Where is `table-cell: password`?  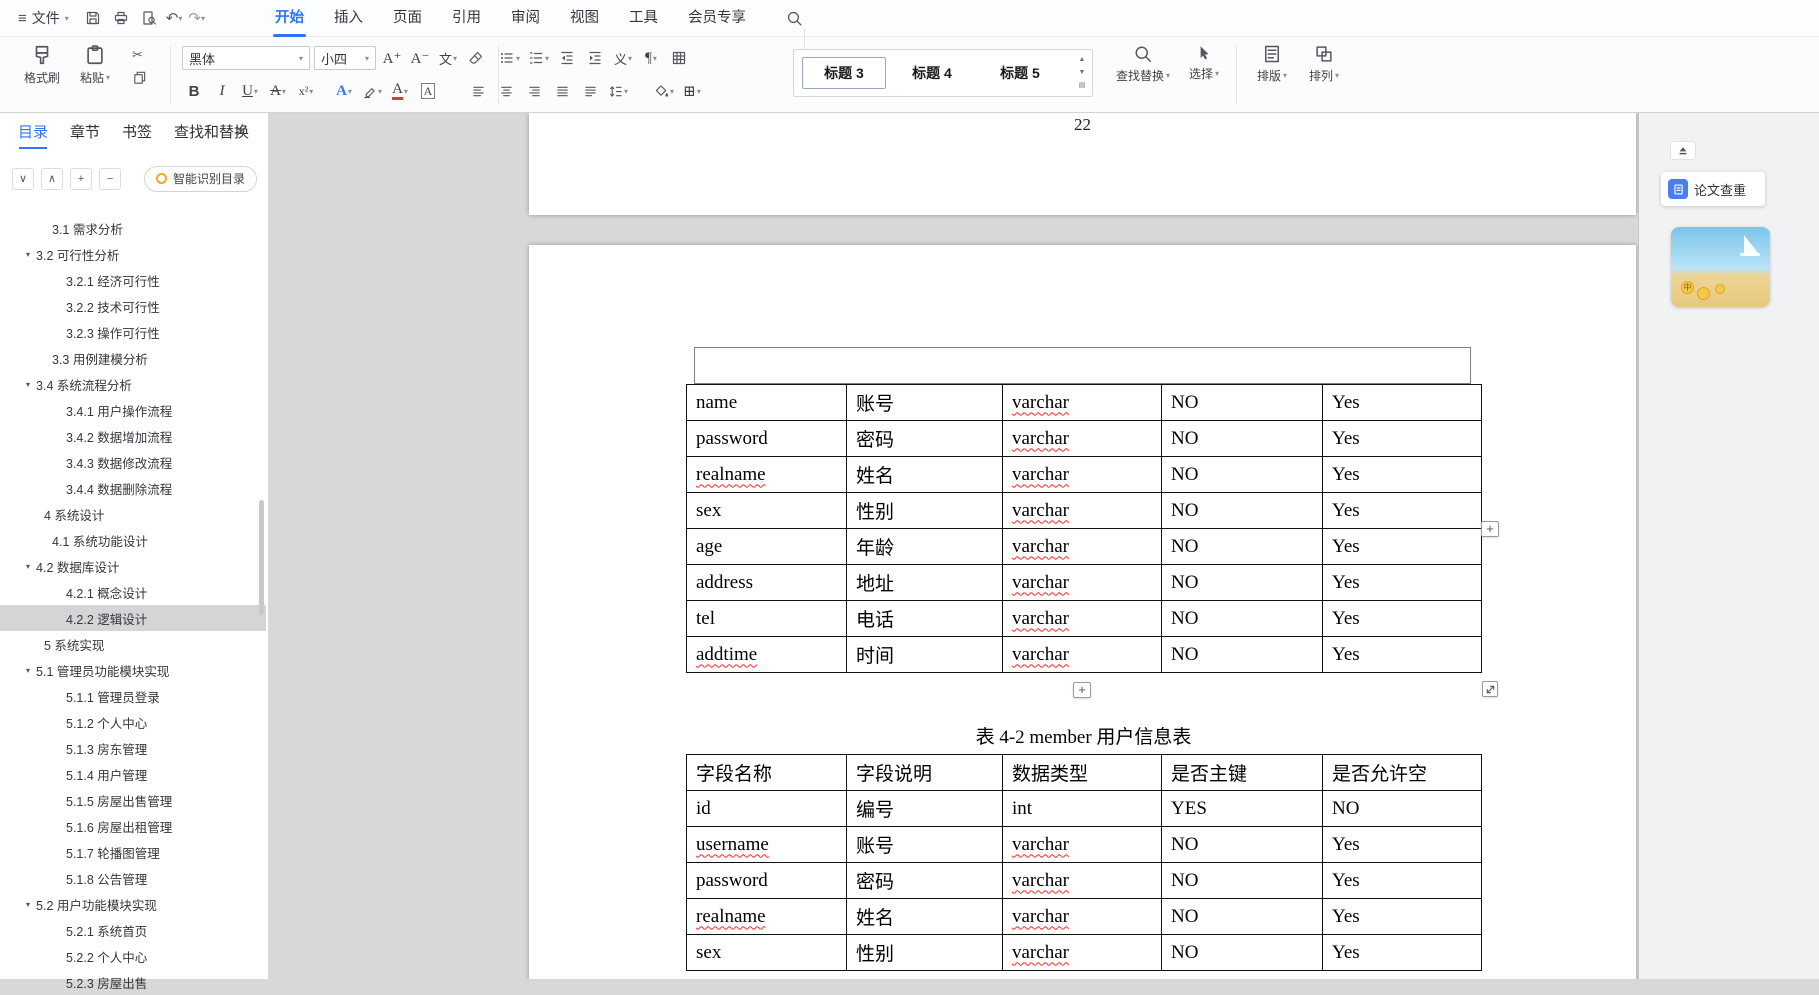
table-cell: password is located at coordinates (766, 438).